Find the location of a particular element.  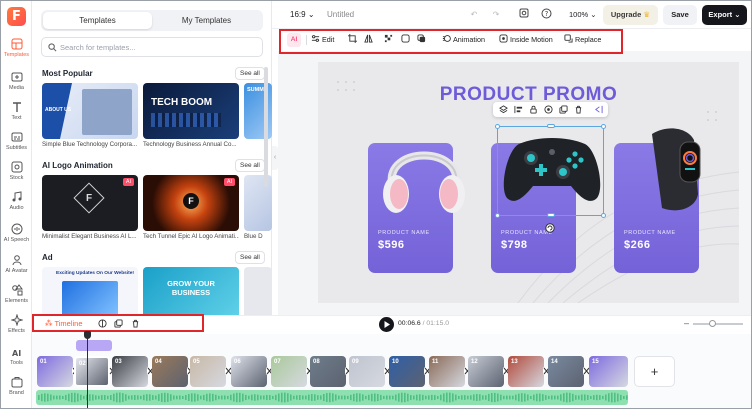

rail-item-text: Text is located at coordinates (16, 111).